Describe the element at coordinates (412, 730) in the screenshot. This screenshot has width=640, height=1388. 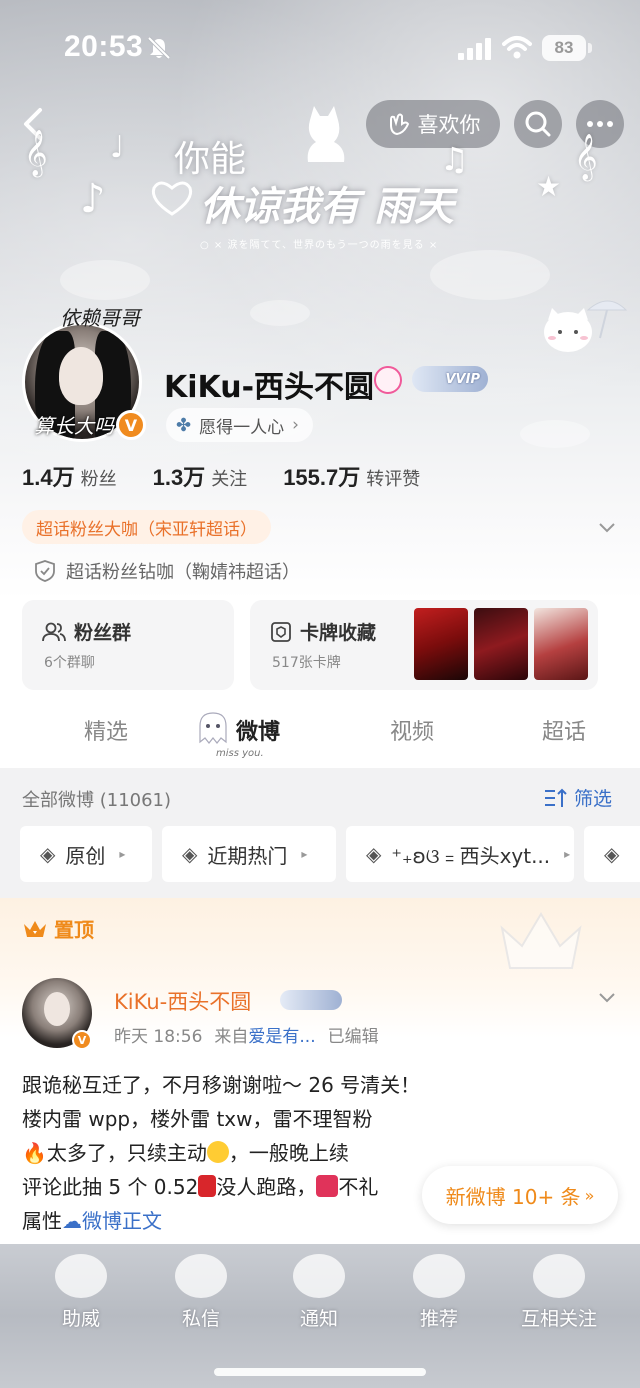
I see `tab-video: 视频` at that location.